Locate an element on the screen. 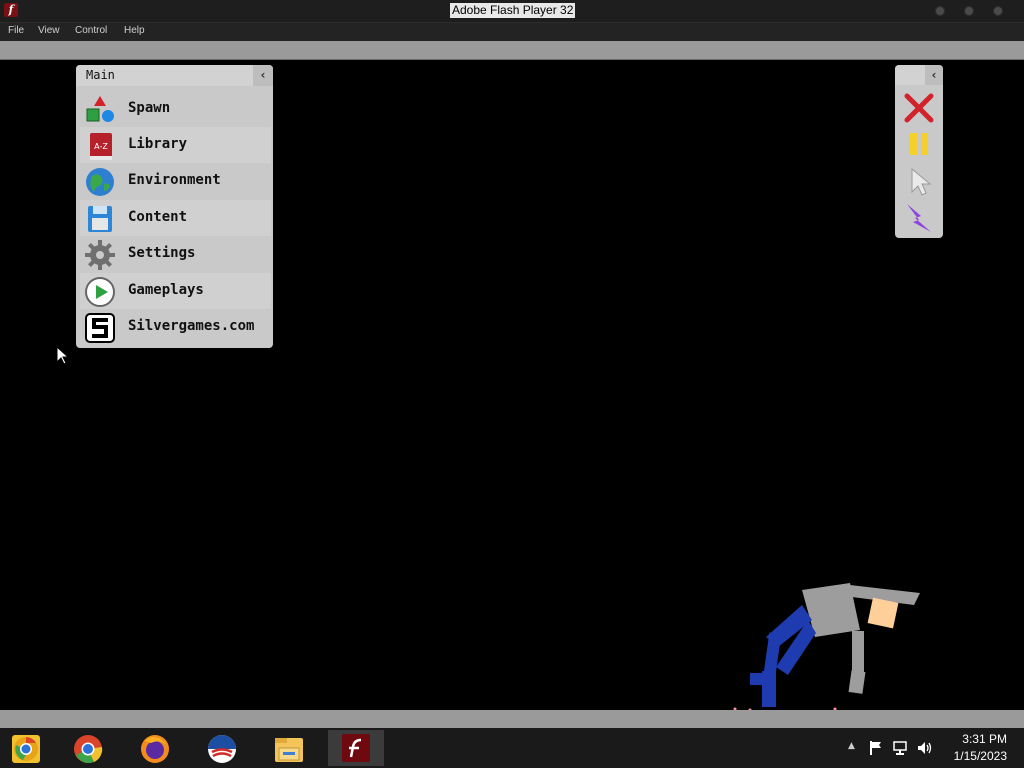  menu-item-gameplays: Gameplays is located at coordinates (175, 291).